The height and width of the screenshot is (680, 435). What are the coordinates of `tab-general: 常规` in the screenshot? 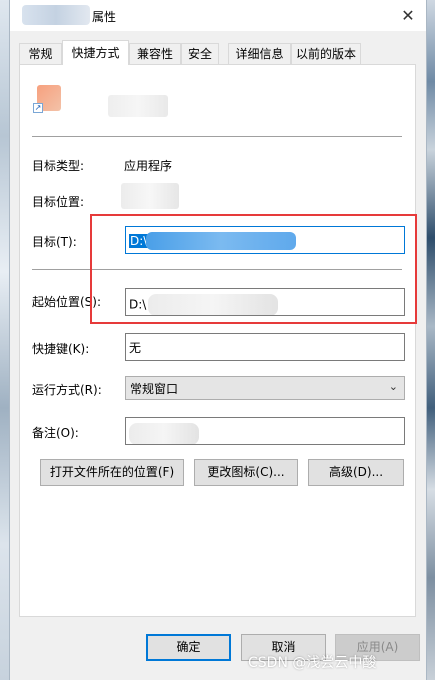 It's located at (40, 53).